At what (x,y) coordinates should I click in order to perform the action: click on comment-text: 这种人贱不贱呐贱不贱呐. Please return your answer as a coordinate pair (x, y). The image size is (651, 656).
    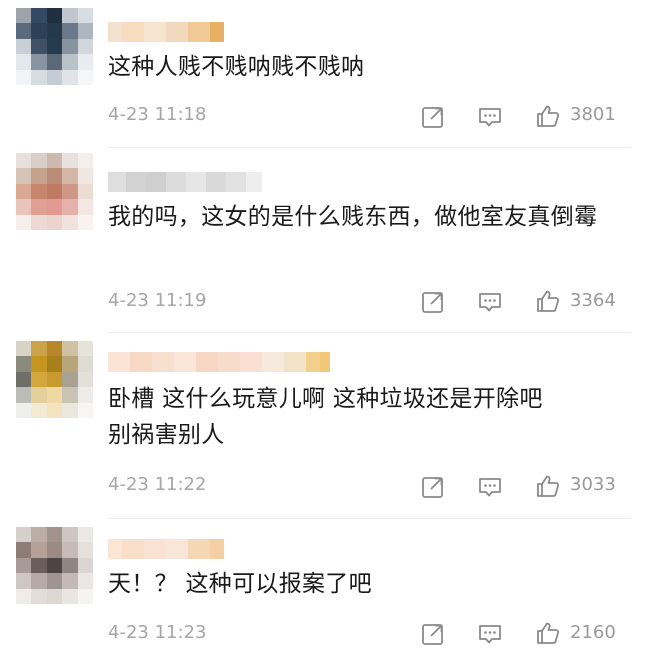
    Looking at the image, I should click on (236, 67).